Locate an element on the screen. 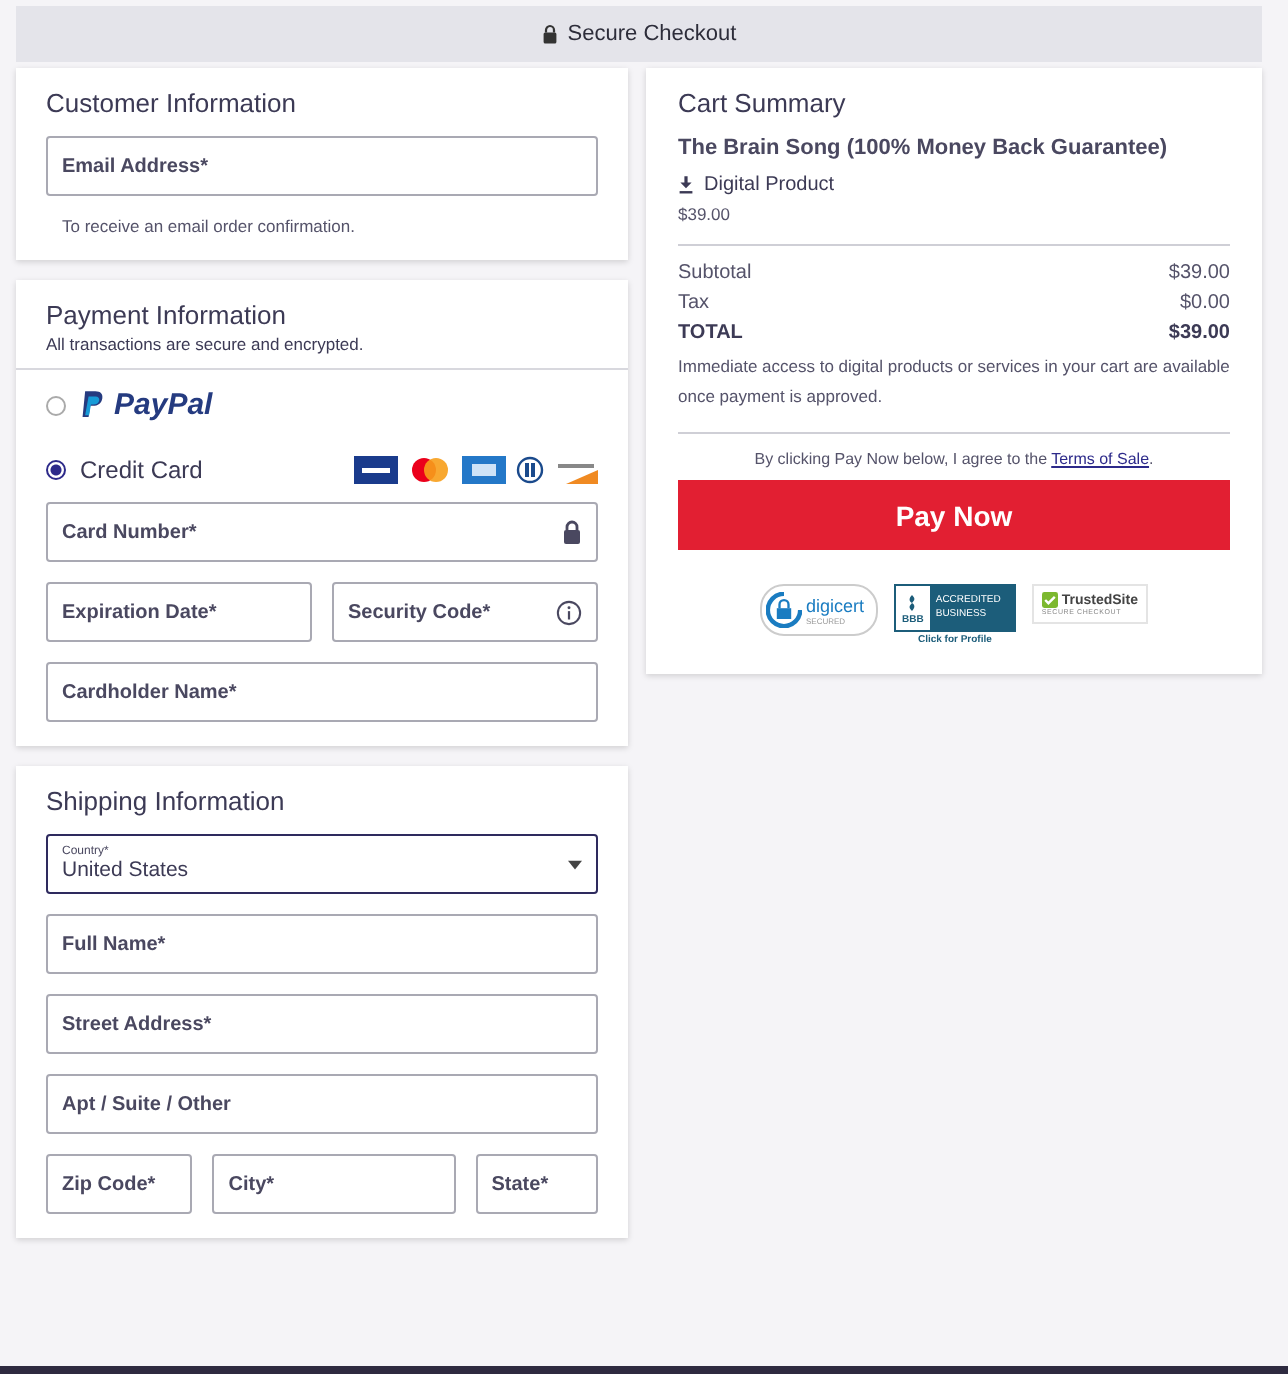 The width and height of the screenshot is (1288, 1374). paypal-label: PayPal is located at coordinates (163, 405).